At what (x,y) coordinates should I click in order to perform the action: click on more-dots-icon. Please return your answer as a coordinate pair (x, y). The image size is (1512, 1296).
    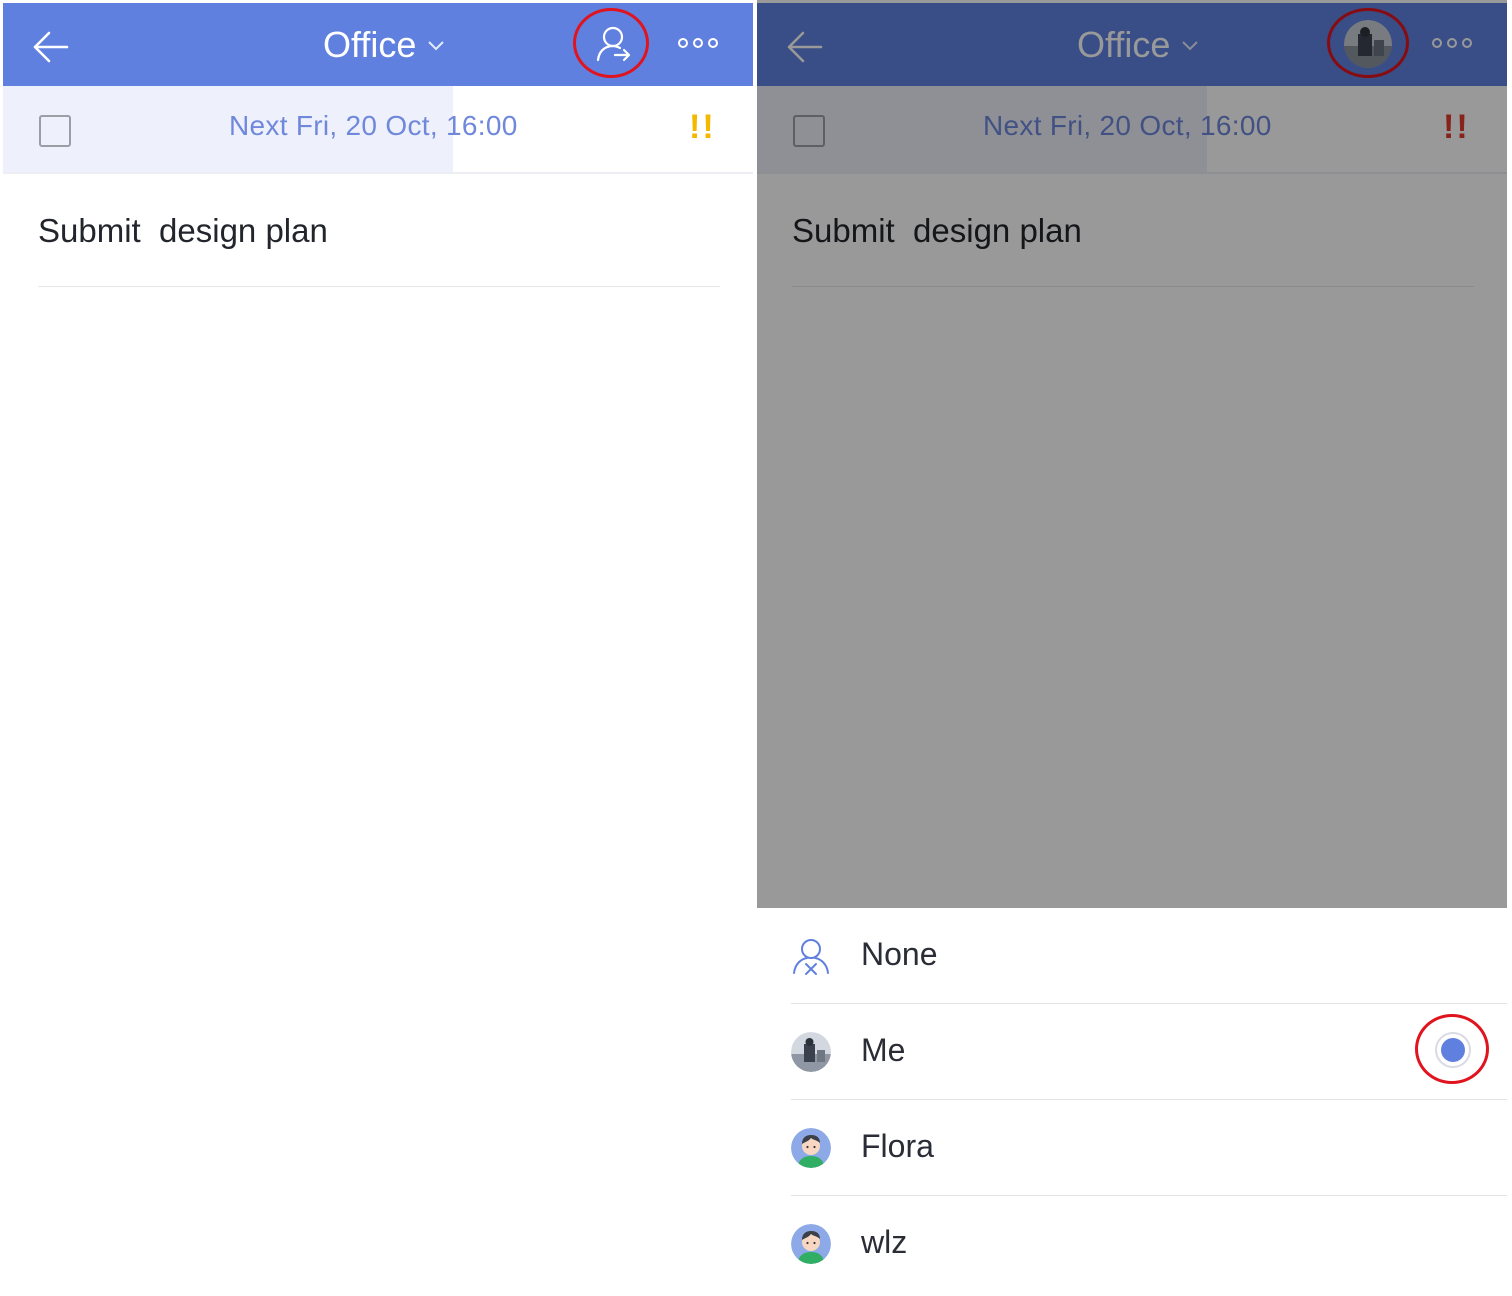
    Looking at the image, I should click on (698, 43).